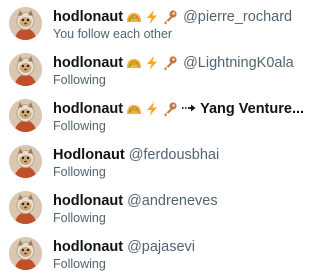  Describe the element at coordinates (189, 109) in the screenshot. I see `arrow-icon` at that location.